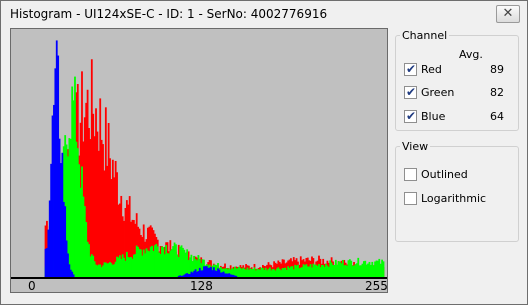 This screenshot has width=528, height=305. Describe the element at coordinates (438, 92) in the screenshot. I see `channel-green-label: Green` at that location.